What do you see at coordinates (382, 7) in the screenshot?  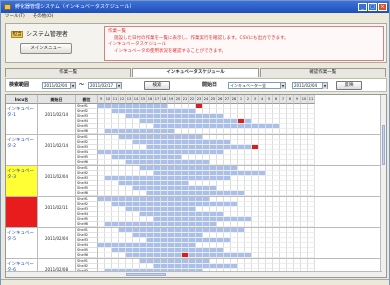 I see `close-button: ×` at bounding box center [382, 7].